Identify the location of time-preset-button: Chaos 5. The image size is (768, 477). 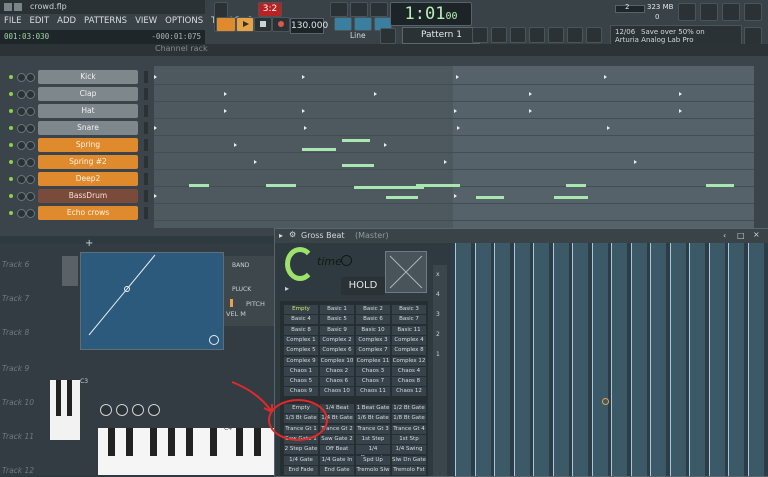
(301, 382).